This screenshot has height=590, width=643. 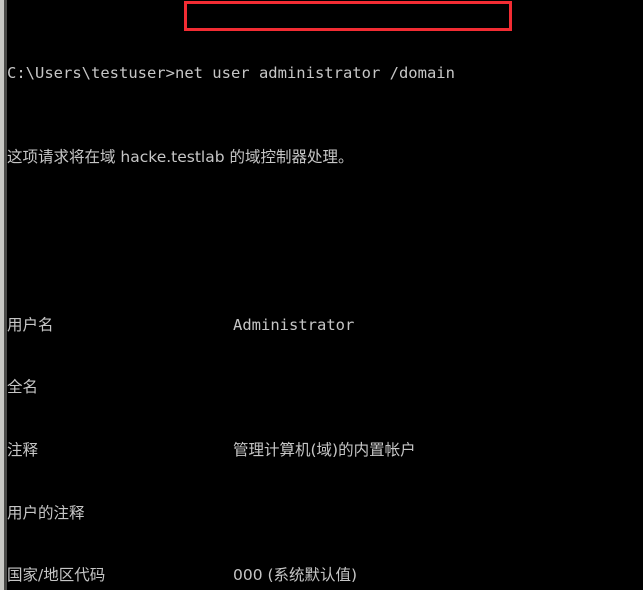 What do you see at coordinates (91, 72) in the screenshot?
I see `prompt-path: C:\Users\testuser>` at bounding box center [91, 72].